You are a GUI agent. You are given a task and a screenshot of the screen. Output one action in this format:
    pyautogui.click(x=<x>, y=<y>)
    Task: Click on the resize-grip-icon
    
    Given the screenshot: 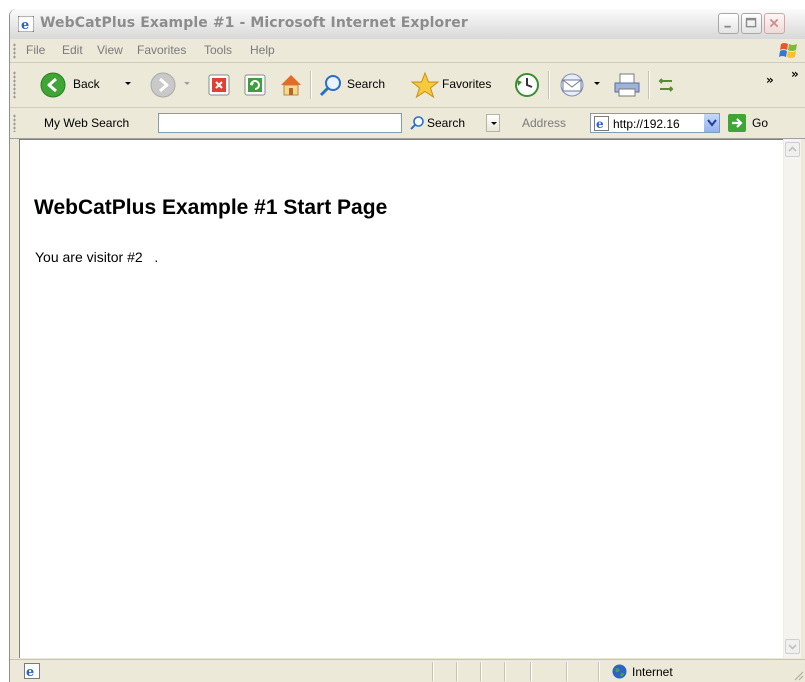 What is the action you would take?
    pyautogui.click(x=798, y=675)
    